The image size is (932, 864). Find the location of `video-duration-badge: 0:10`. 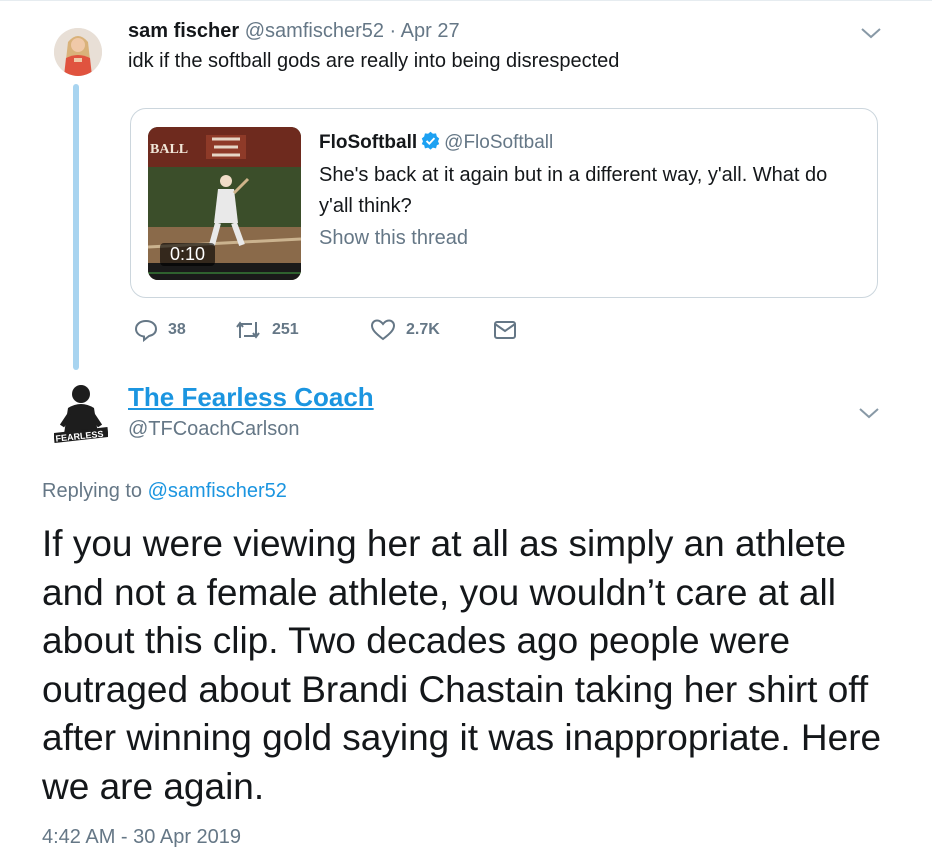

video-duration-badge: 0:10 is located at coordinates (188, 254).